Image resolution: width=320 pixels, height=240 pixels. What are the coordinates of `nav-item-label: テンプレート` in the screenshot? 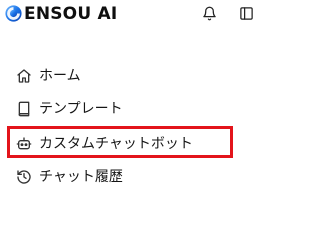 It's located at (81, 109).